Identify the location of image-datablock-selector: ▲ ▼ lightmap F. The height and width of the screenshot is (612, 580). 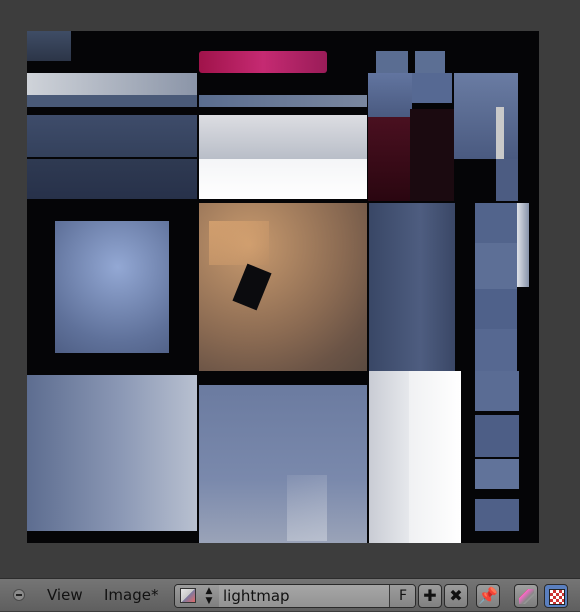
(295, 596).